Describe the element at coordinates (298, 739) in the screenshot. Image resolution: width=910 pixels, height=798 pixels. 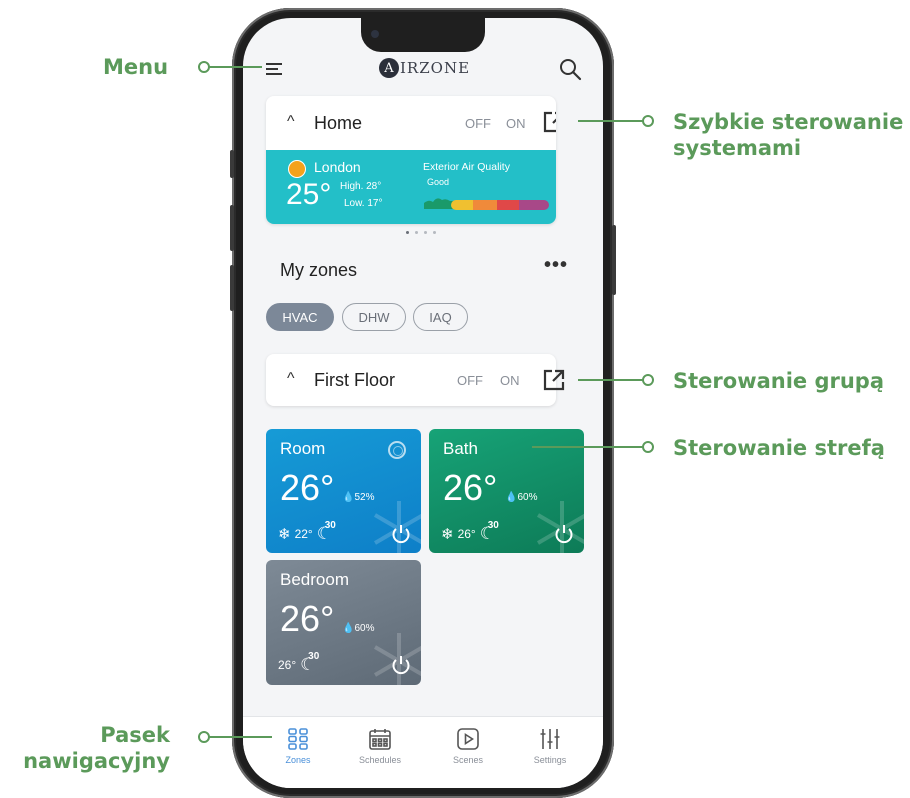
I see `zones-grid-icon` at that location.